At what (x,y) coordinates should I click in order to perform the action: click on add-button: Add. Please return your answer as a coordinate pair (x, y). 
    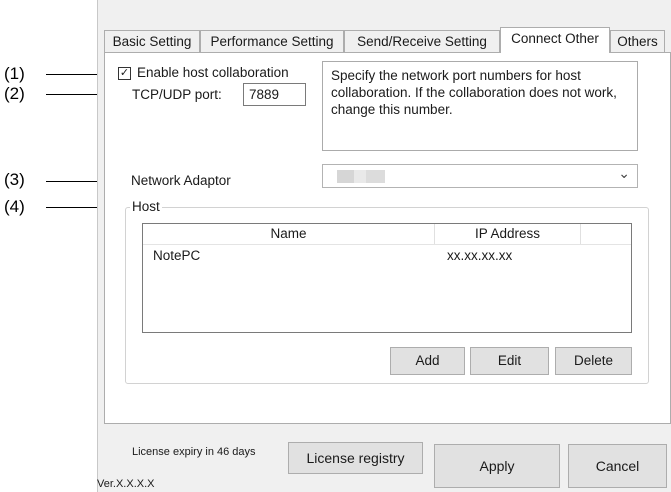
    Looking at the image, I should click on (427, 361).